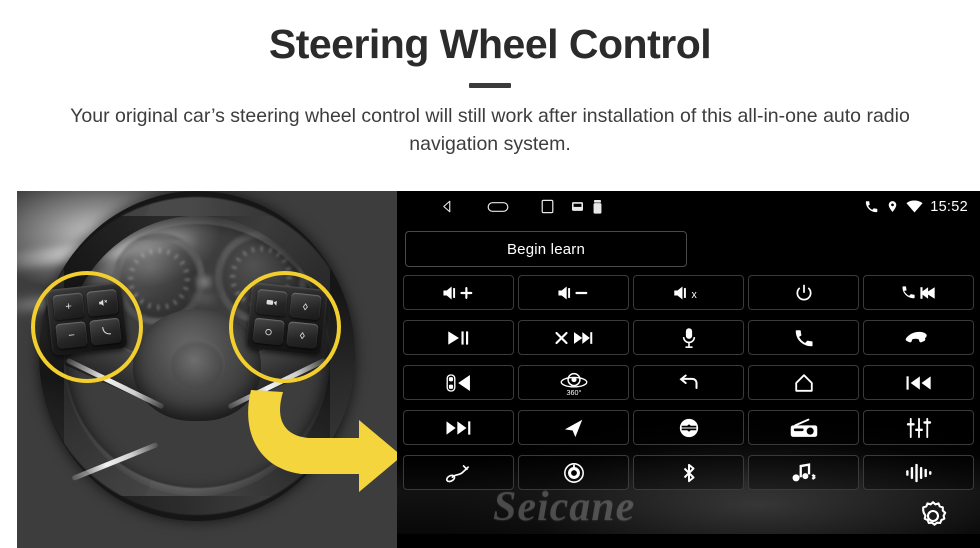 Image resolution: width=980 pixels, height=548 pixels. What do you see at coordinates (285, 327) in the screenshot?
I see `highlight-circle-right` at bounding box center [285, 327].